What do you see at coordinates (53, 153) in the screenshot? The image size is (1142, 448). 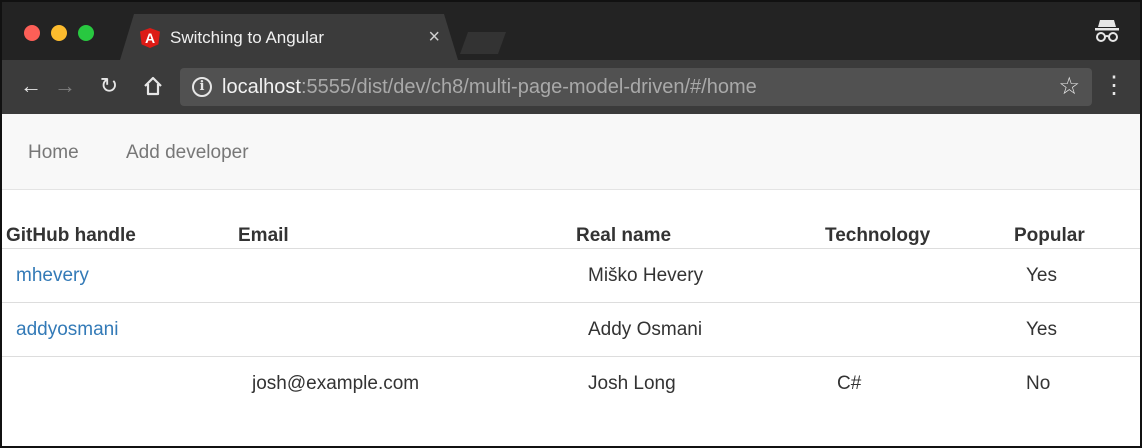 I see `nav-link-home: Home` at bounding box center [53, 153].